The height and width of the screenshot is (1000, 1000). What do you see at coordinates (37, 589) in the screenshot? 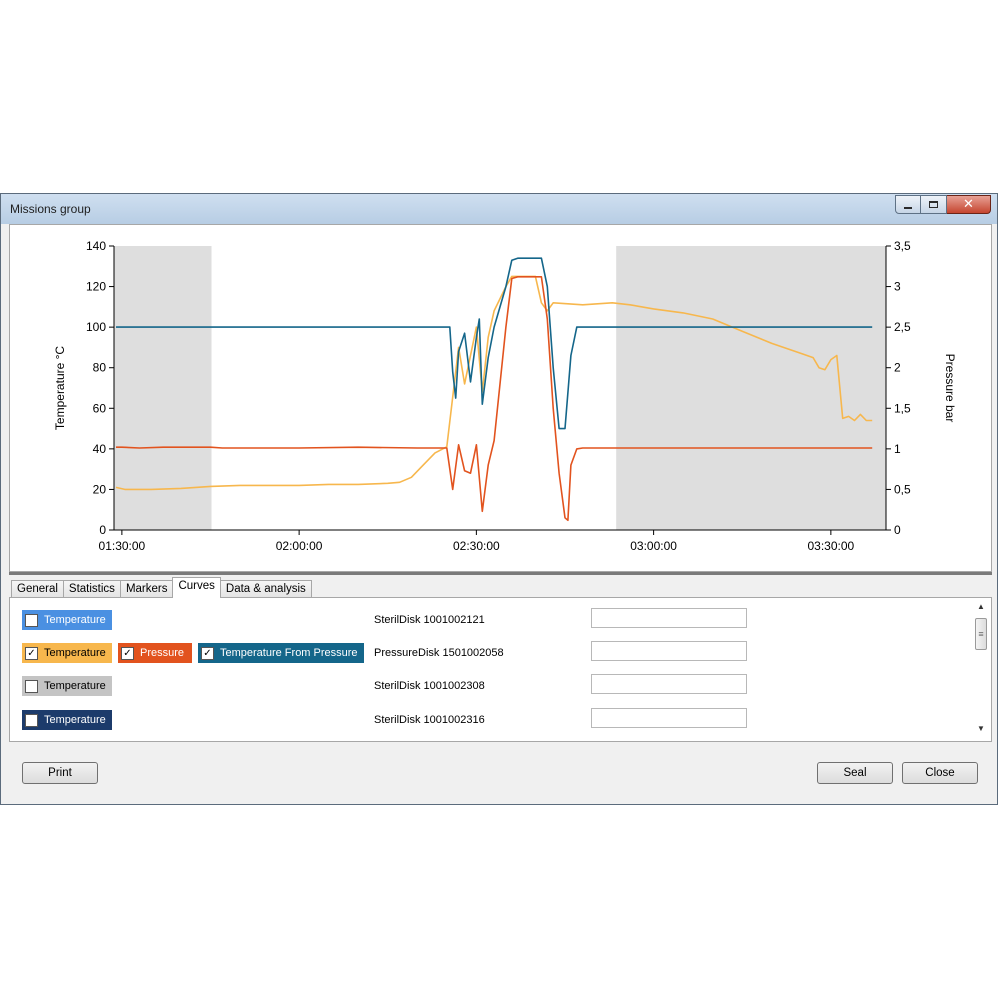
I see `tab-general: General` at bounding box center [37, 589].